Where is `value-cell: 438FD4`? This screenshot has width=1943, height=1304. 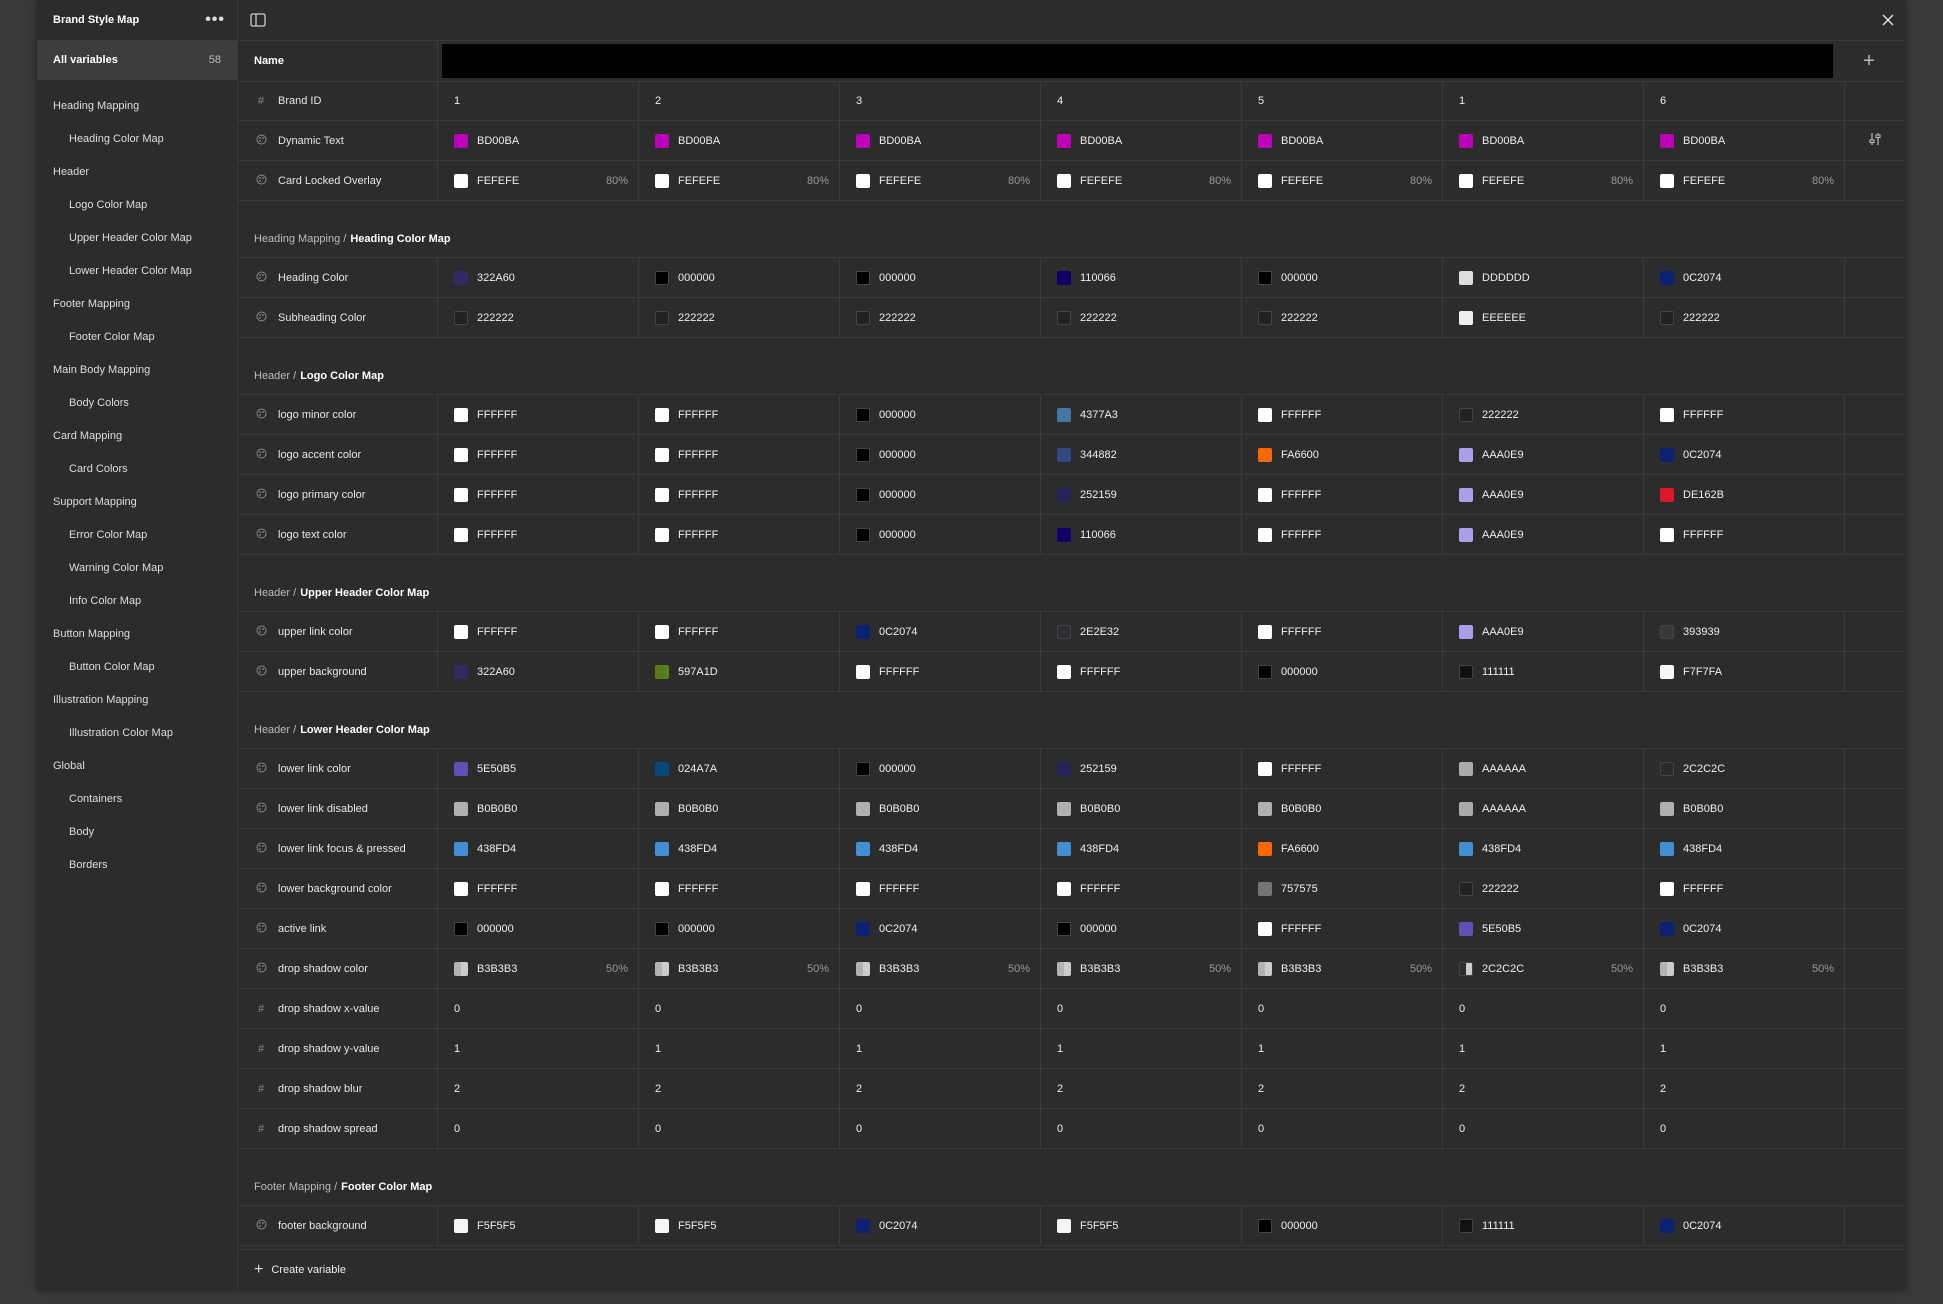
value-cell: 438FD4 is located at coordinates (739, 848).